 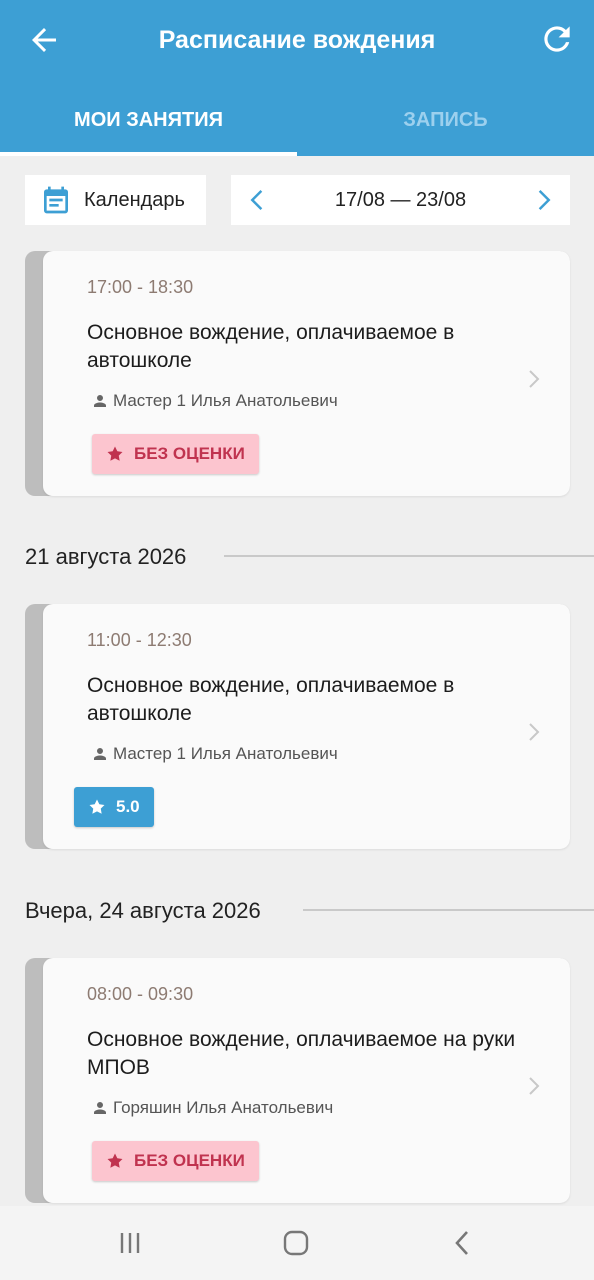 I want to click on calendar-icon, so click(x=56, y=200).